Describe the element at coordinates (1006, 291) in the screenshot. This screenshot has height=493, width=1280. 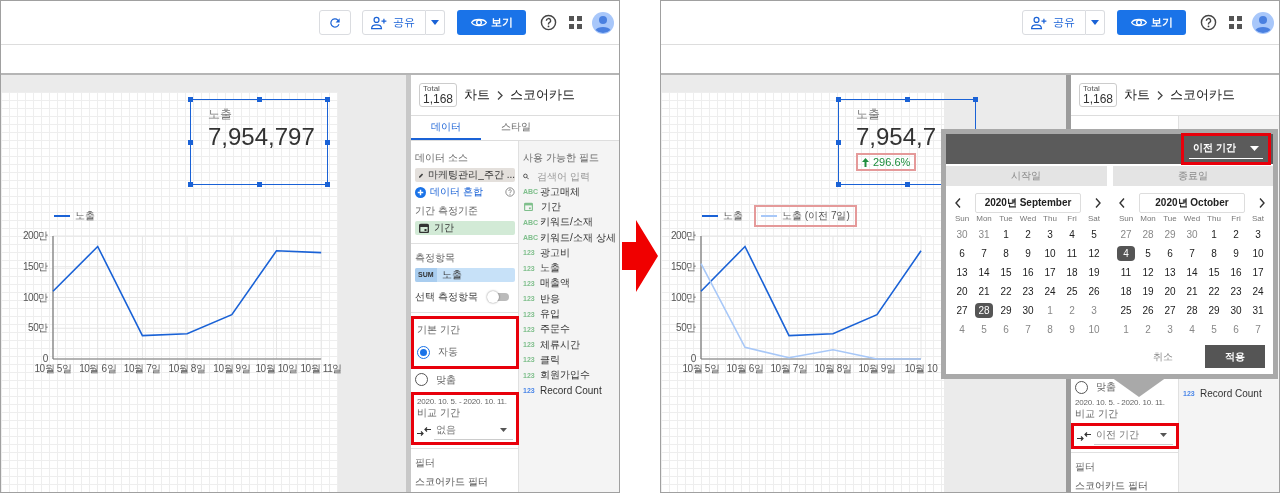
I see `calendar-day: 22` at that location.